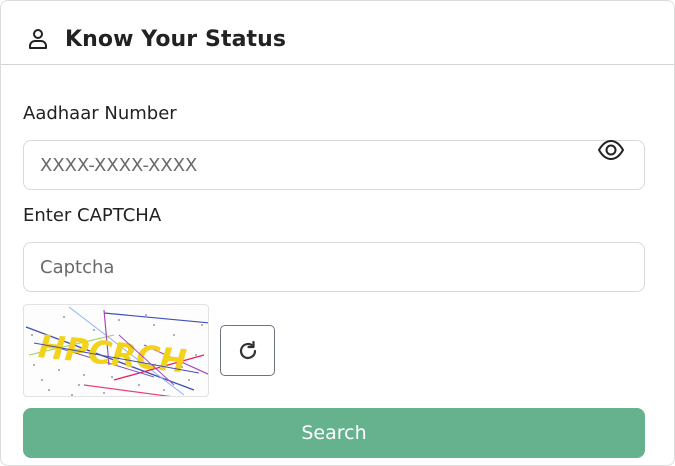 This screenshot has width=675, height=466. Describe the element at coordinates (334, 267) in the screenshot. I see `captcha-input` at that location.